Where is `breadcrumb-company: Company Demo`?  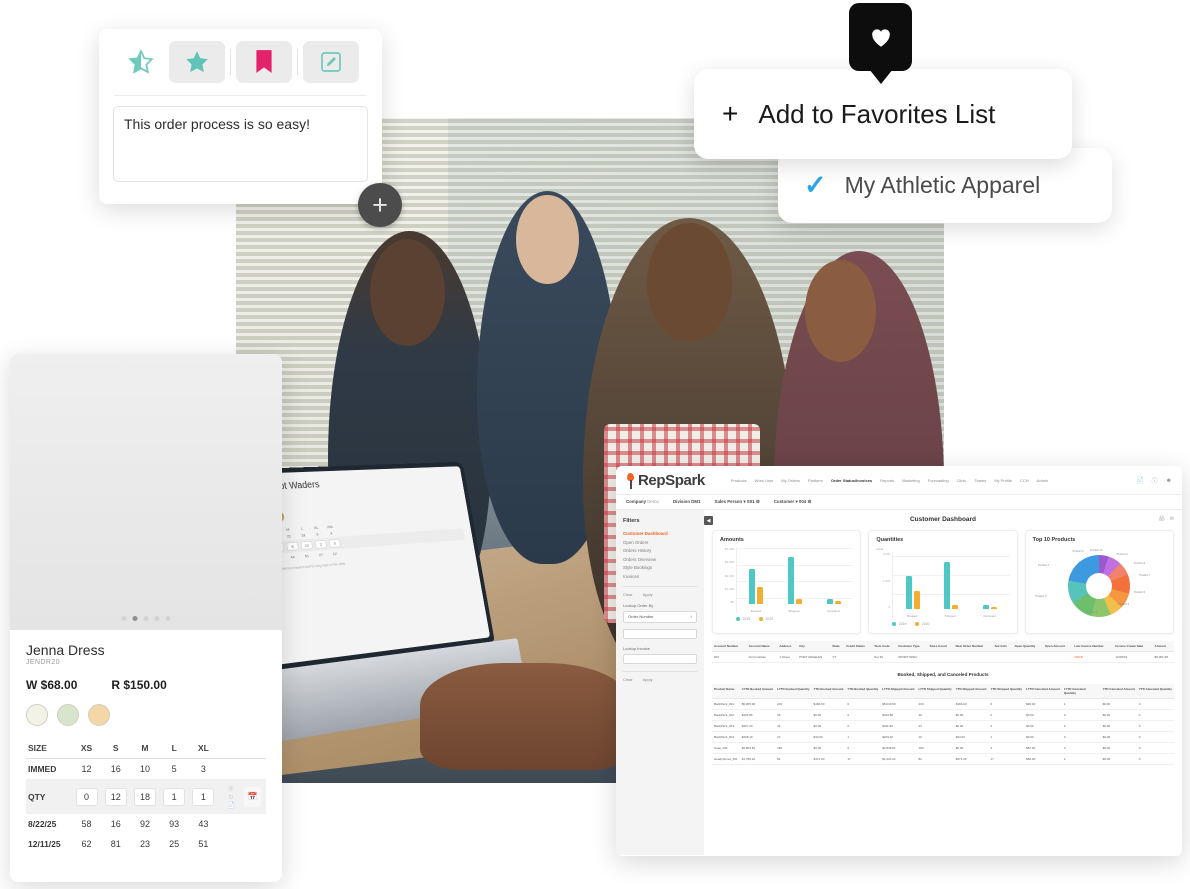 breadcrumb-company: Company Demo is located at coordinates (642, 502).